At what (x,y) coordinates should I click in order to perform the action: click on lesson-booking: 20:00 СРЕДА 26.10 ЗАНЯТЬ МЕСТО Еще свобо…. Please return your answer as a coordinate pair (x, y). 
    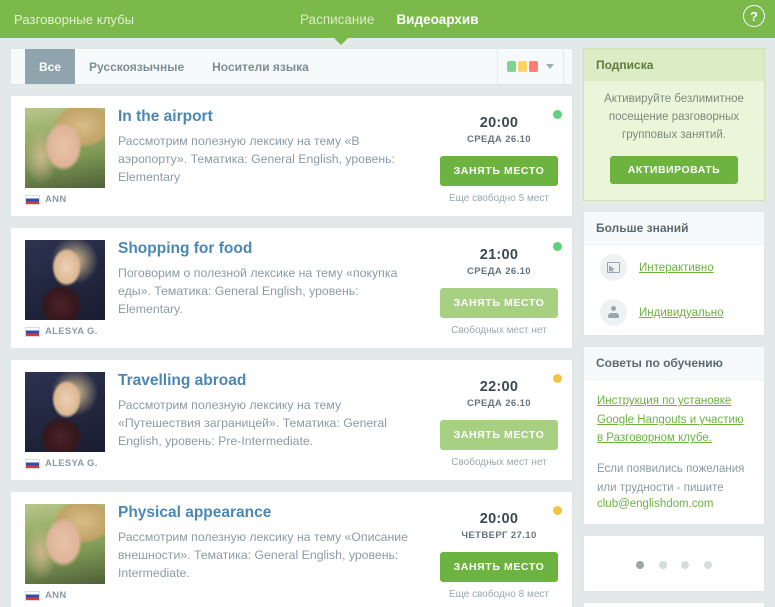
    Looking at the image, I should click on (499, 162).